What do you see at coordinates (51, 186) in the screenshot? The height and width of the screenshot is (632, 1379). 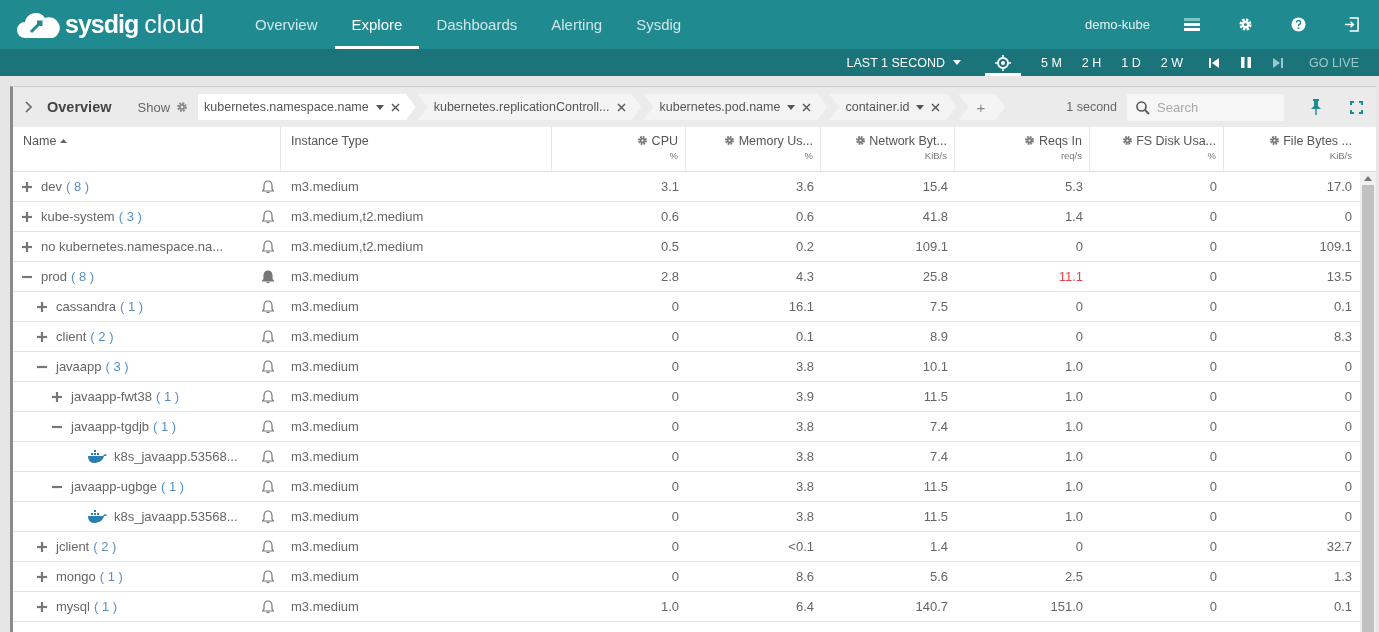 I see `row-name: dev` at bounding box center [51, 186].